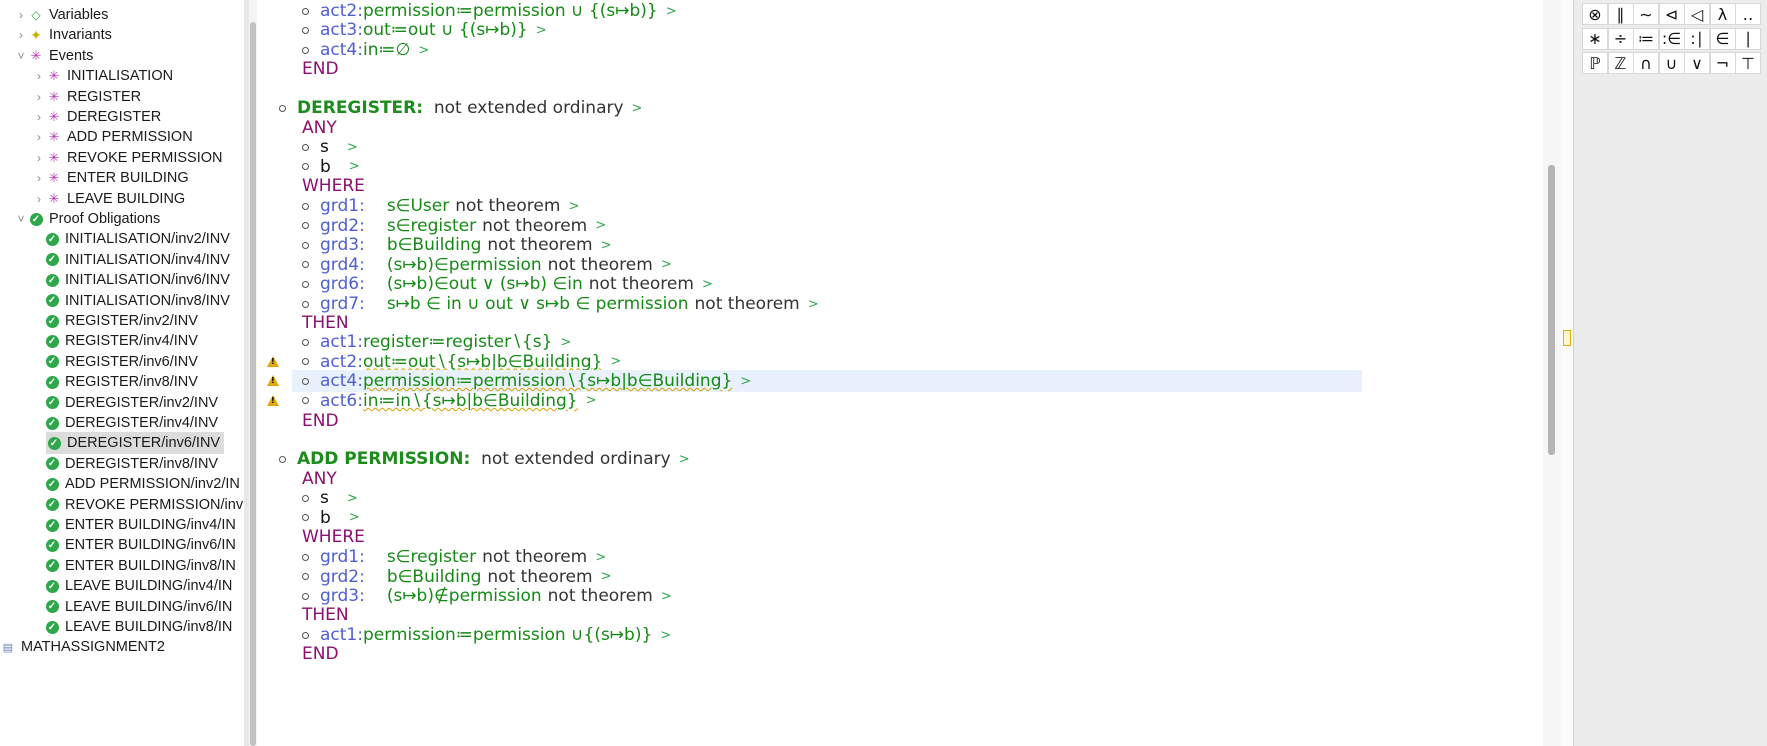 This screenshot has width=1767, height=746. I want to click on symbol-button: λ, so click(1722, 14).